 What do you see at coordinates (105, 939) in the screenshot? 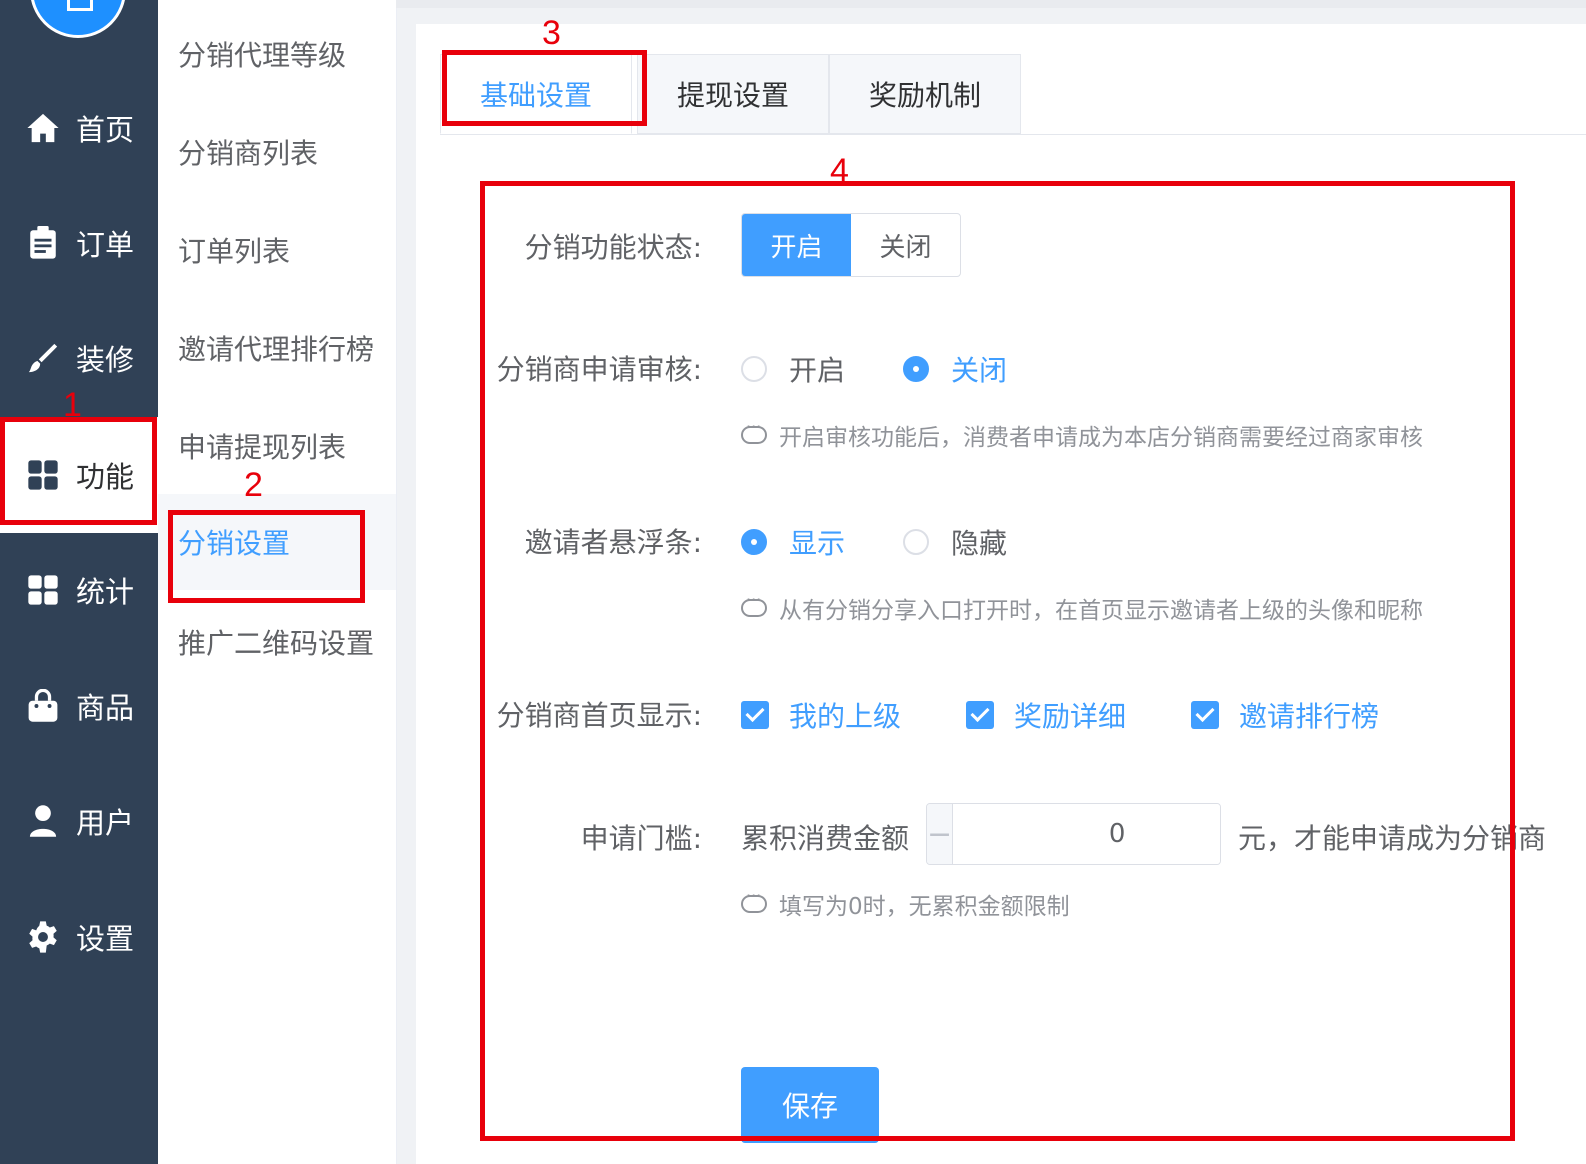
I see `sidebar-item-label: 设置` at bounding box center [105, 939].